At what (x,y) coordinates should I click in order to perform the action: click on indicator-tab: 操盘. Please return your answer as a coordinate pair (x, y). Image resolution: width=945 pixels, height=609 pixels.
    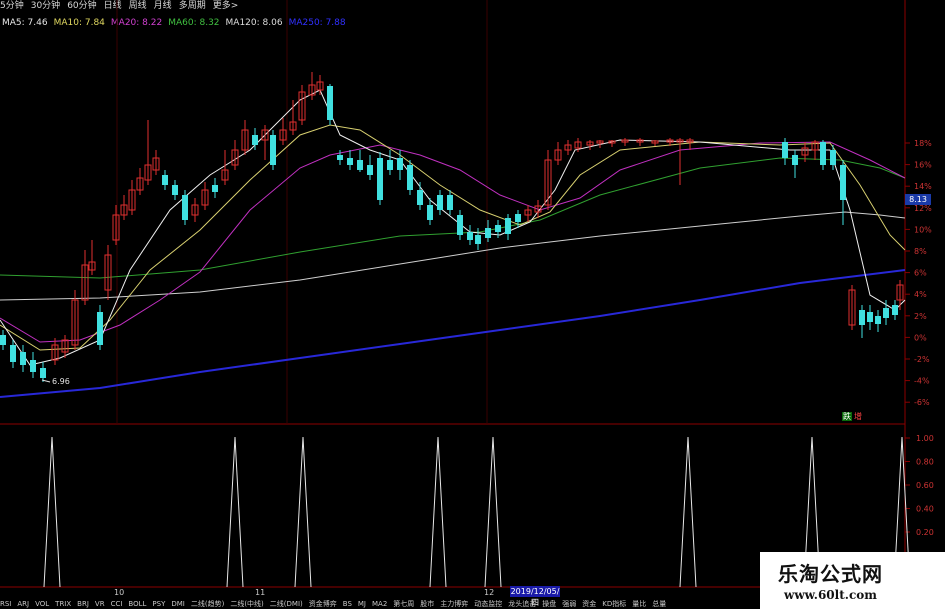
    Looking at the image, I should click on (549, 604).